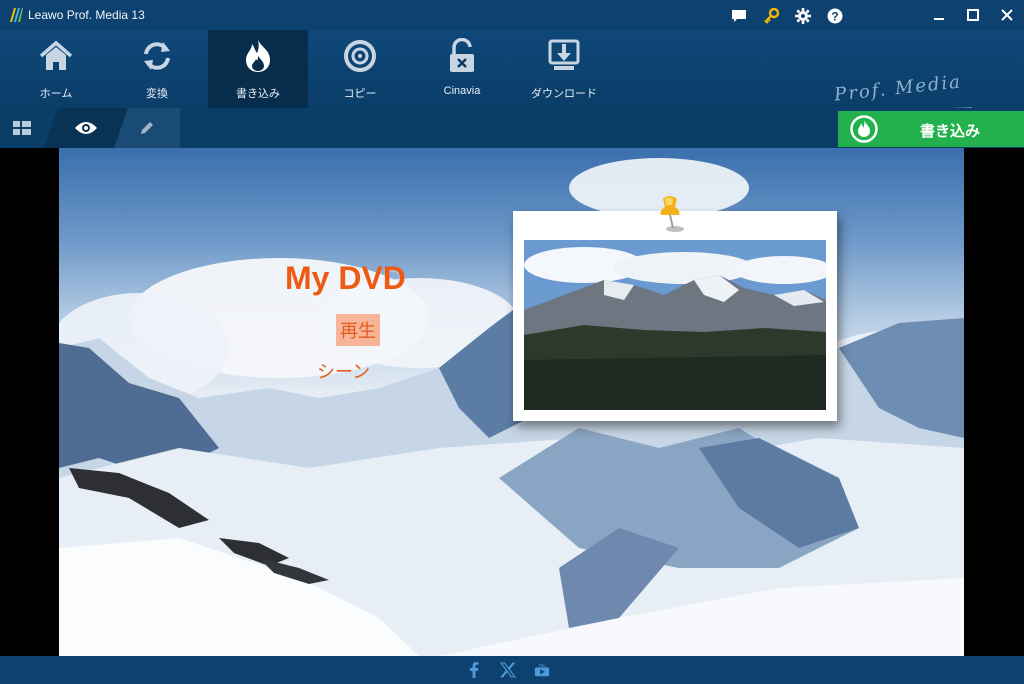 This screenshot has width=1024, height=684. I want to click on preview-eye-icon, so click(86, 128).